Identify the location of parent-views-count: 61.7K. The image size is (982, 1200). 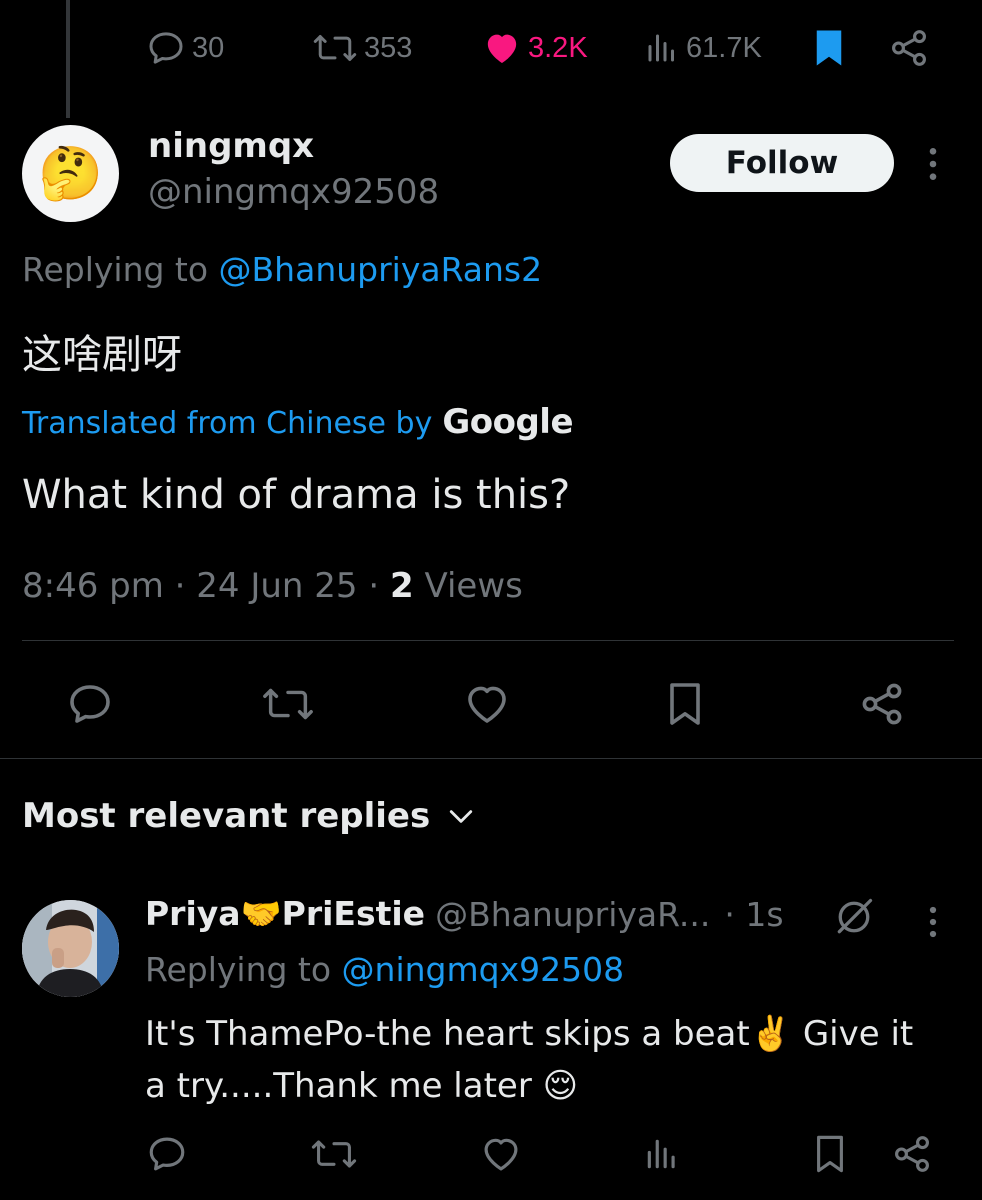
(724, 47).